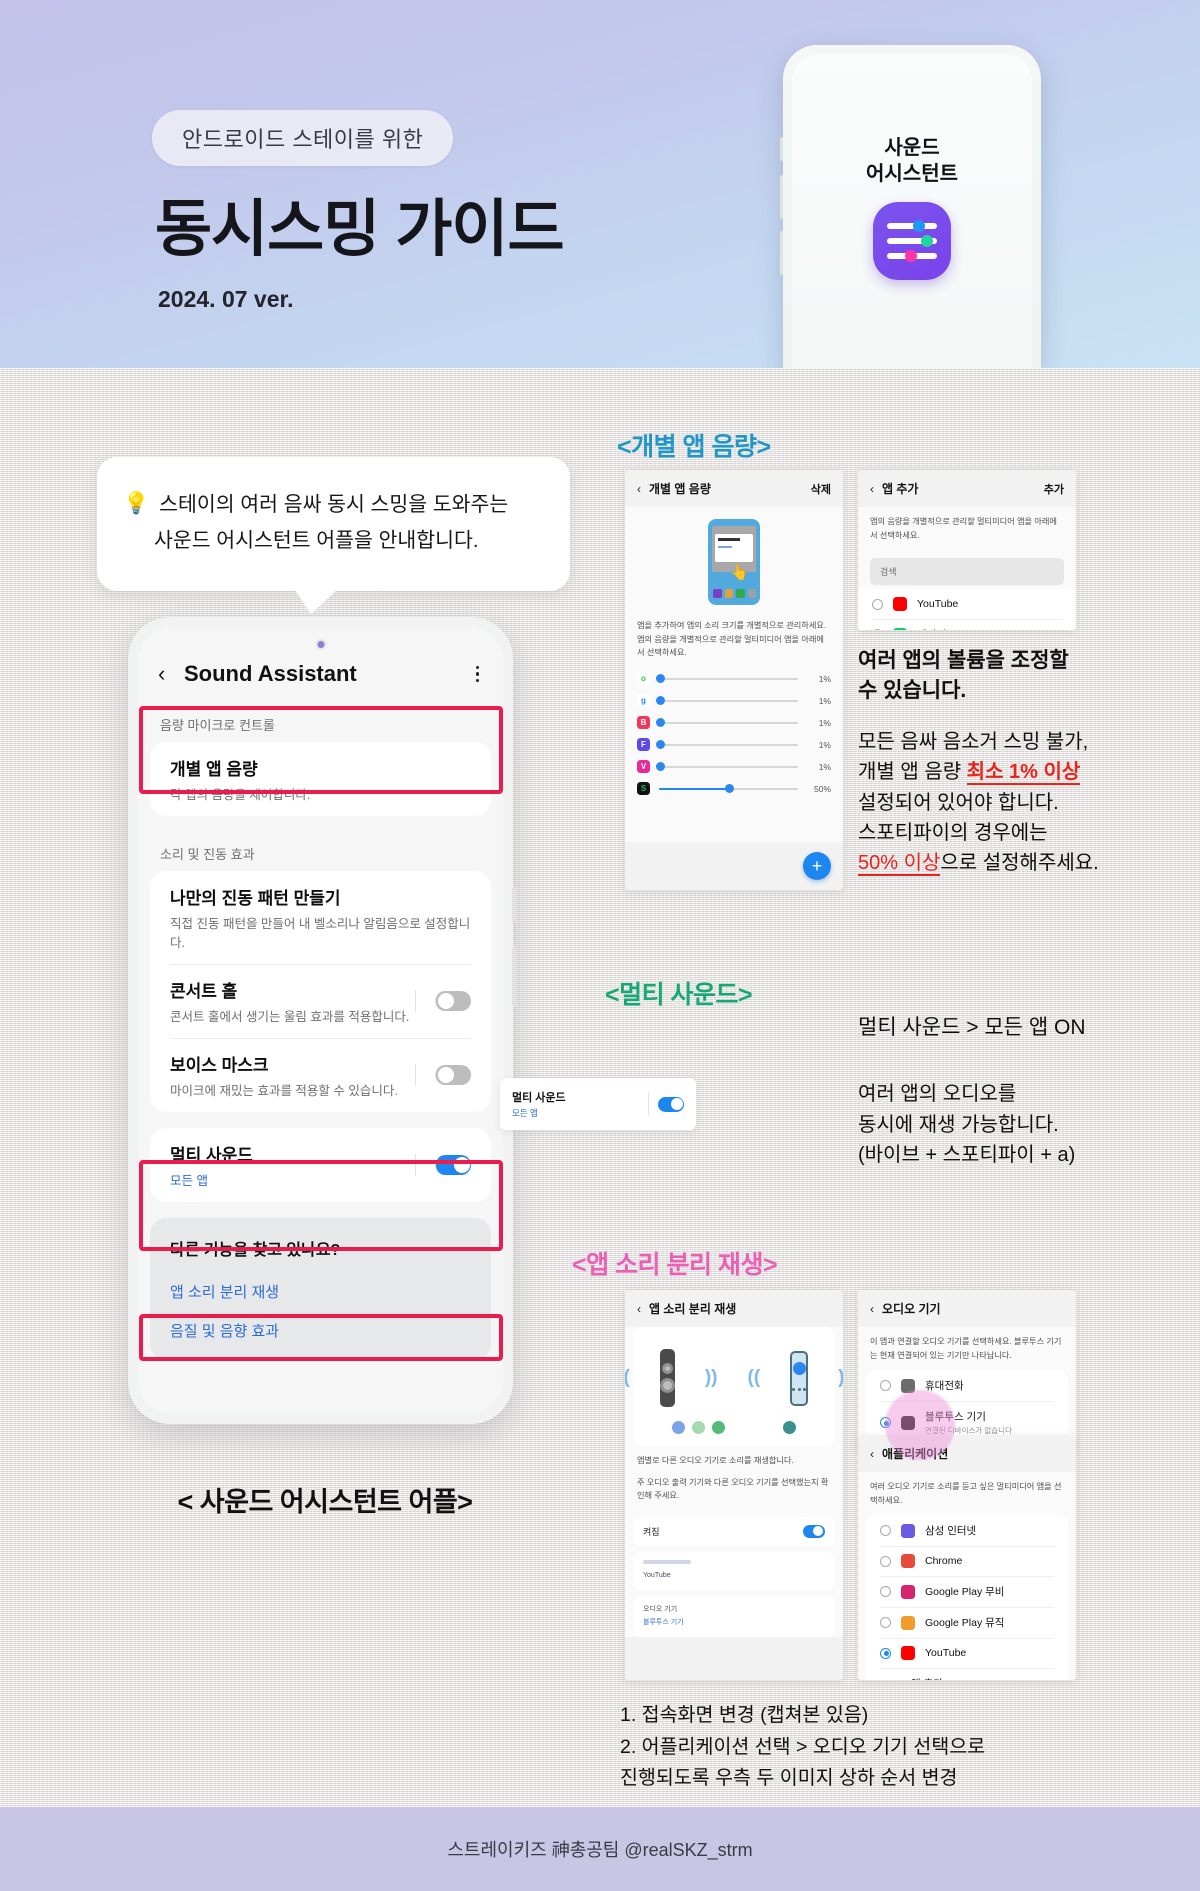 This screenshot has width=1200, height=1891. I want to click on hero-app-name: 사운드 어시스턴트, so click(912, 161).